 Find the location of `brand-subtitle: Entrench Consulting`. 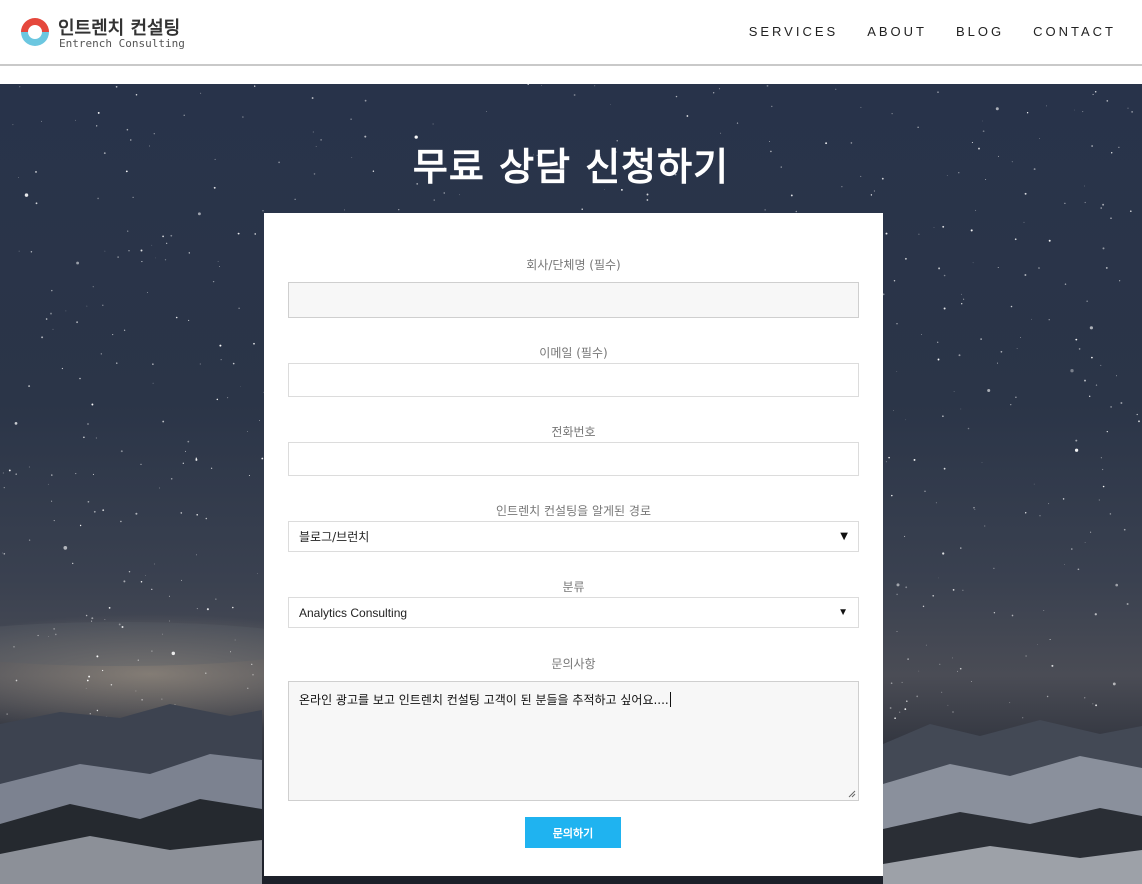

brand-subtitle: Entrench Consulting is located at coordinates (122, 43).